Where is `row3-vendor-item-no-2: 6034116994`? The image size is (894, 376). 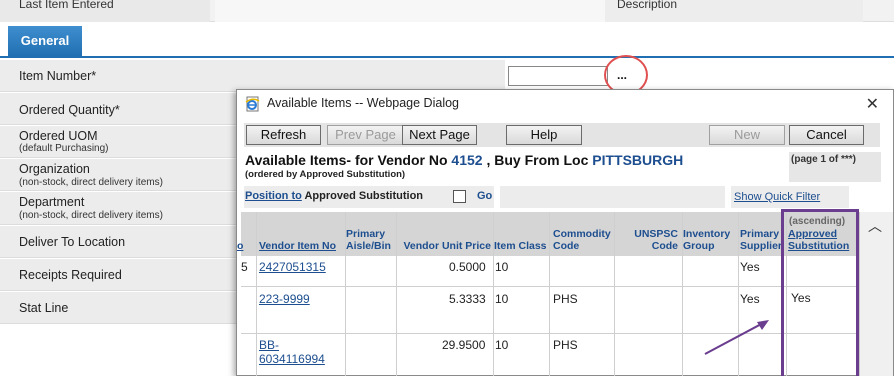
row3-vendor-item-no-2: 6034116994 is located at coordinates (292, 359).